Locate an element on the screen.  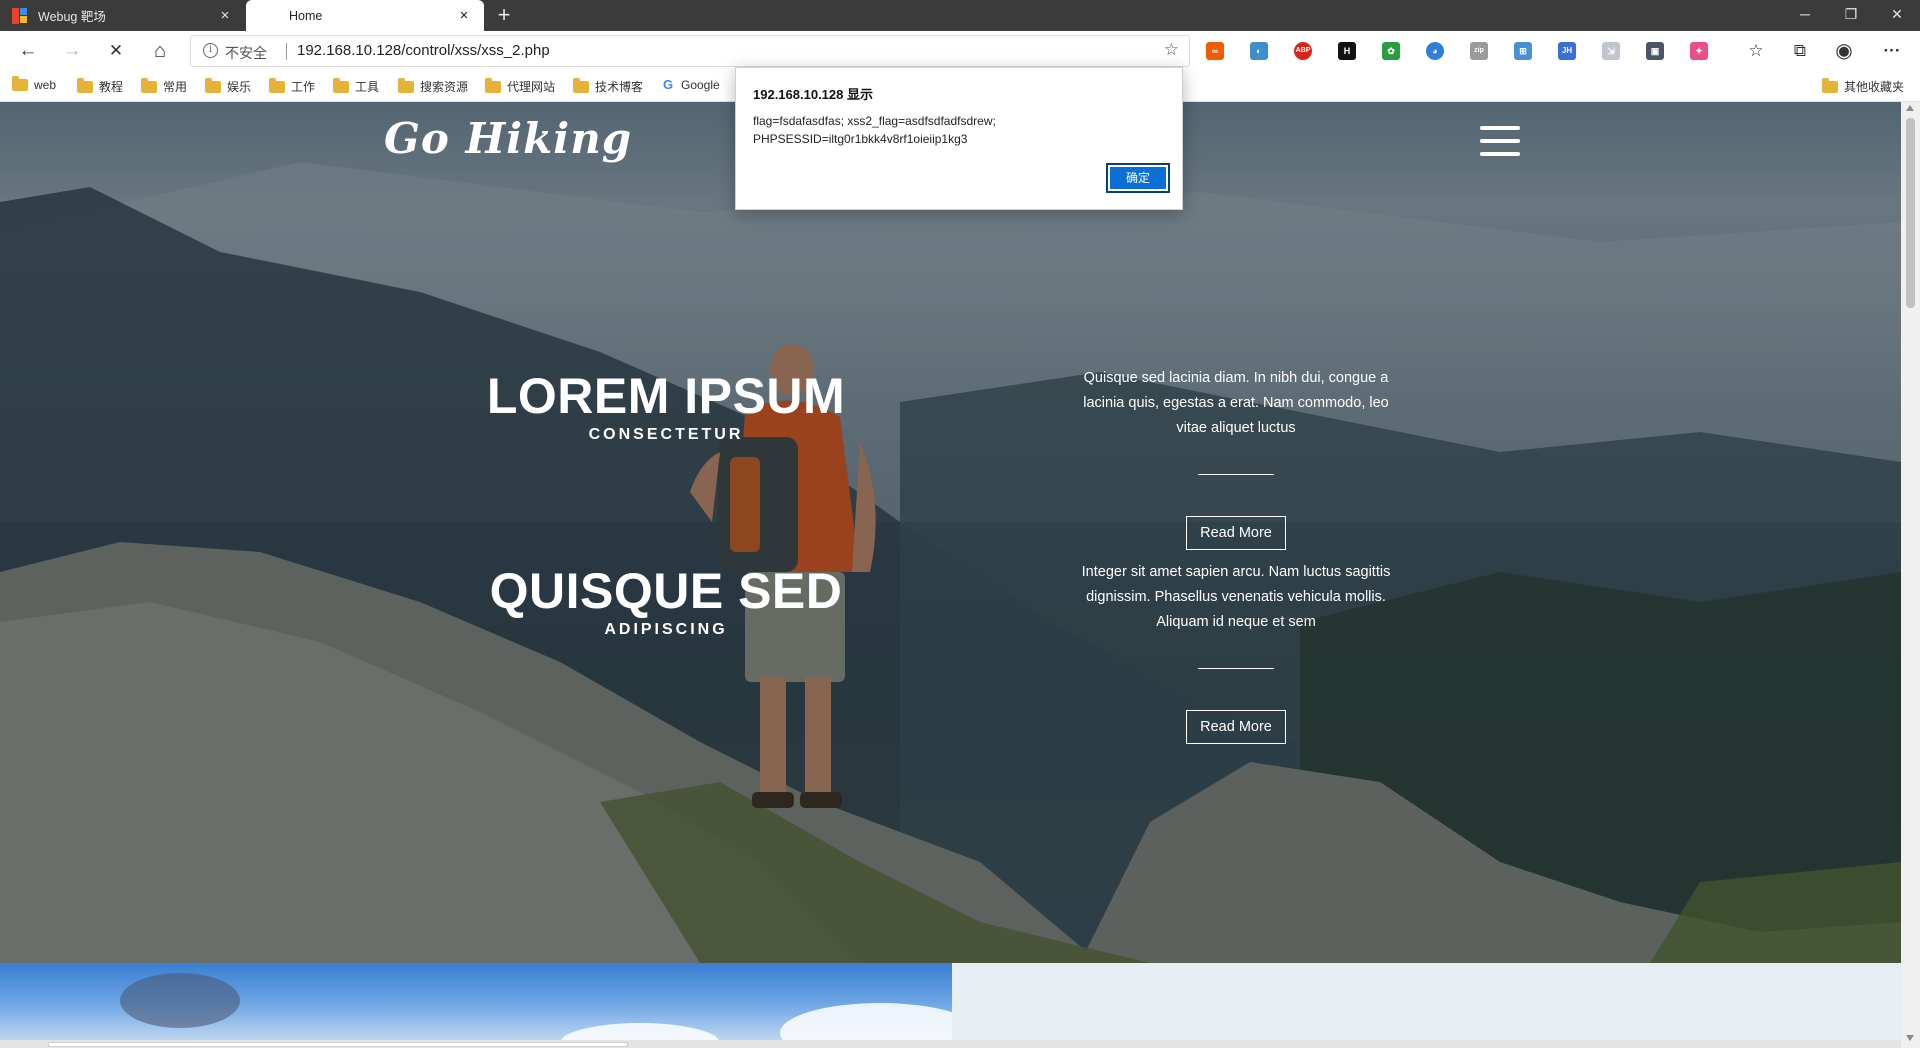
extension-11-icon: ▣ is located at coordinates (1655, 51).